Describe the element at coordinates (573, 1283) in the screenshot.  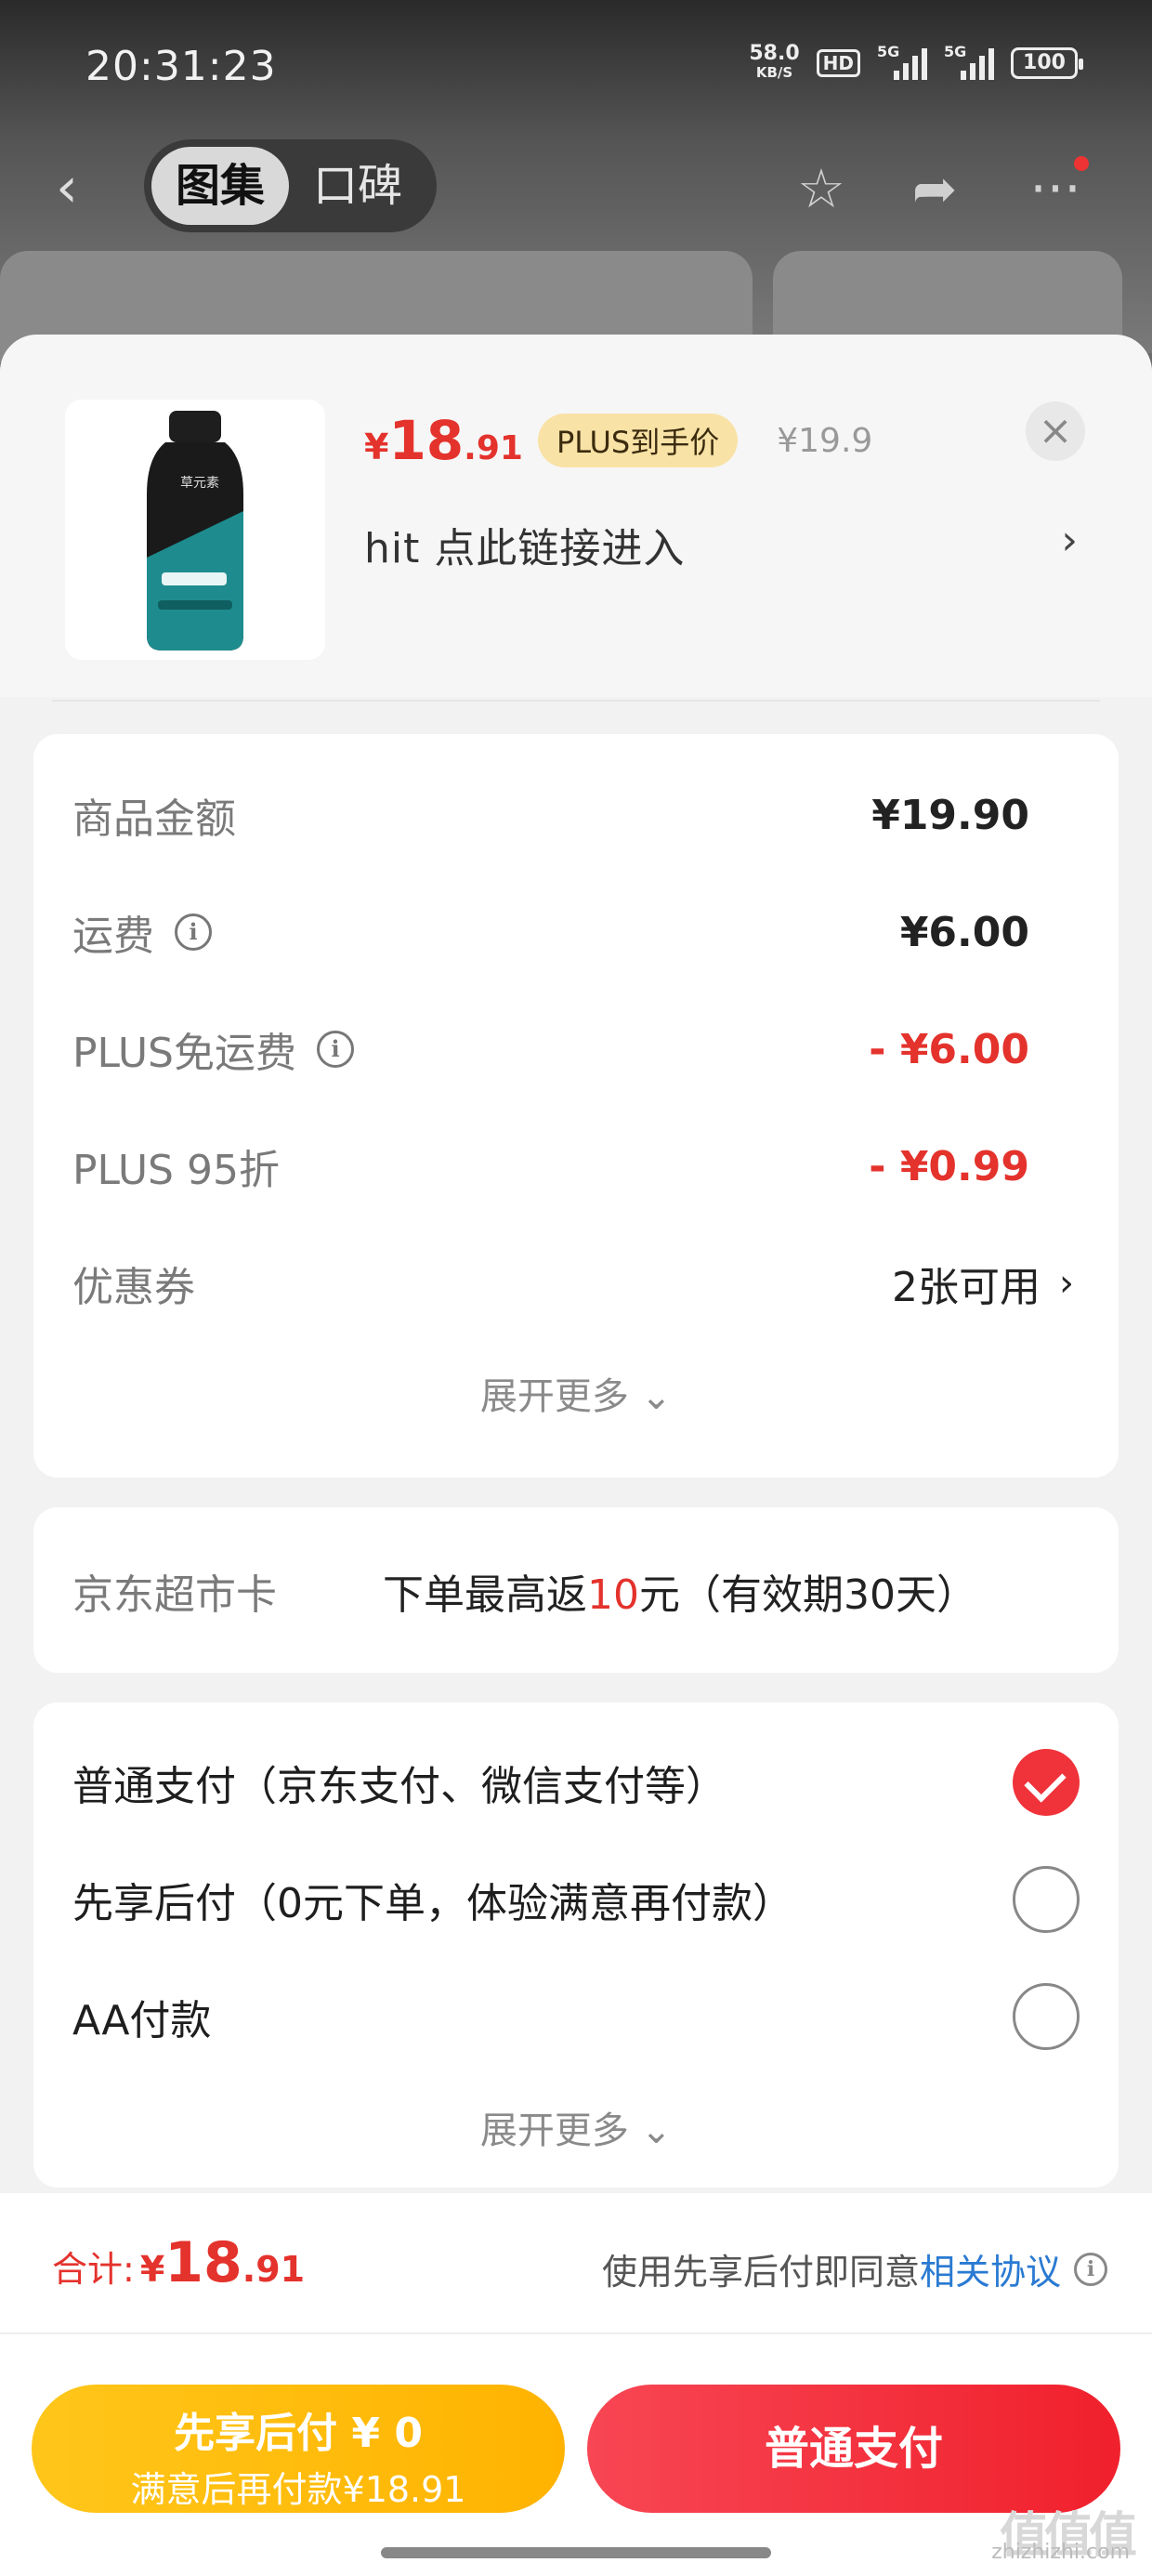
I see `coupon-row: 优惠券 2张可用 ›` at that location.